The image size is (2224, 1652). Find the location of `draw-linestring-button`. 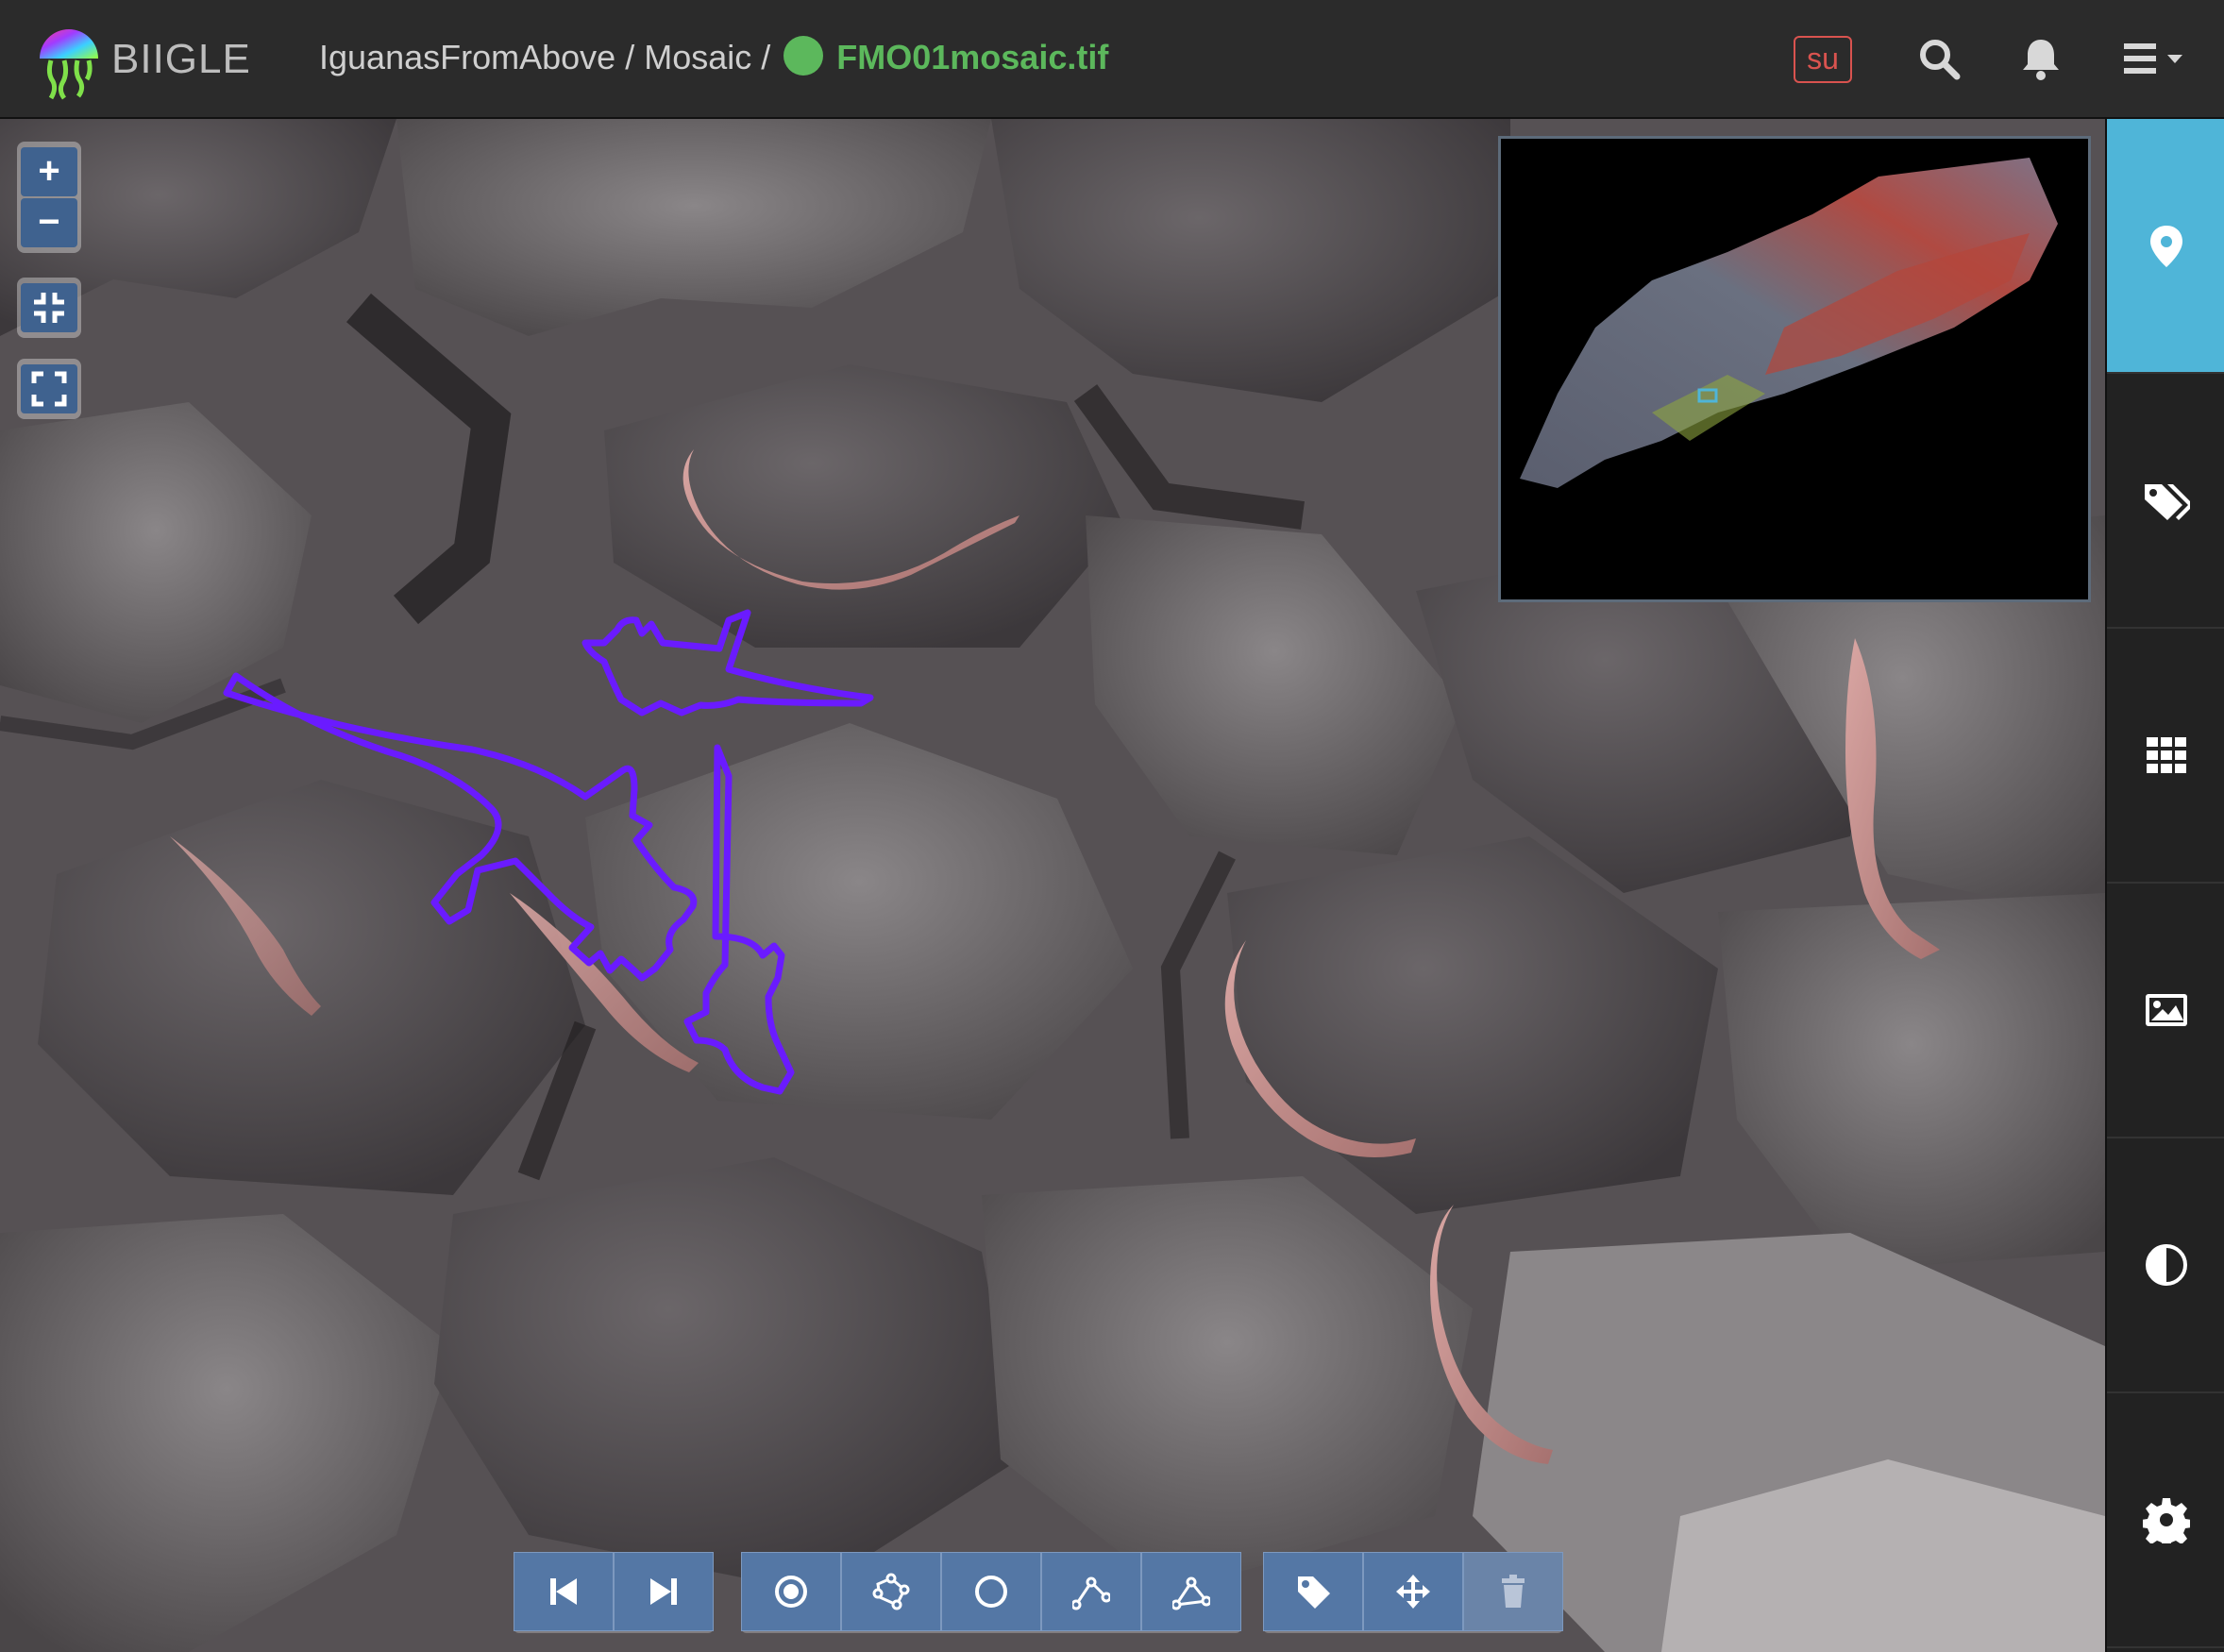

draw-linestring-button is located at coordinates (1091, 1591).